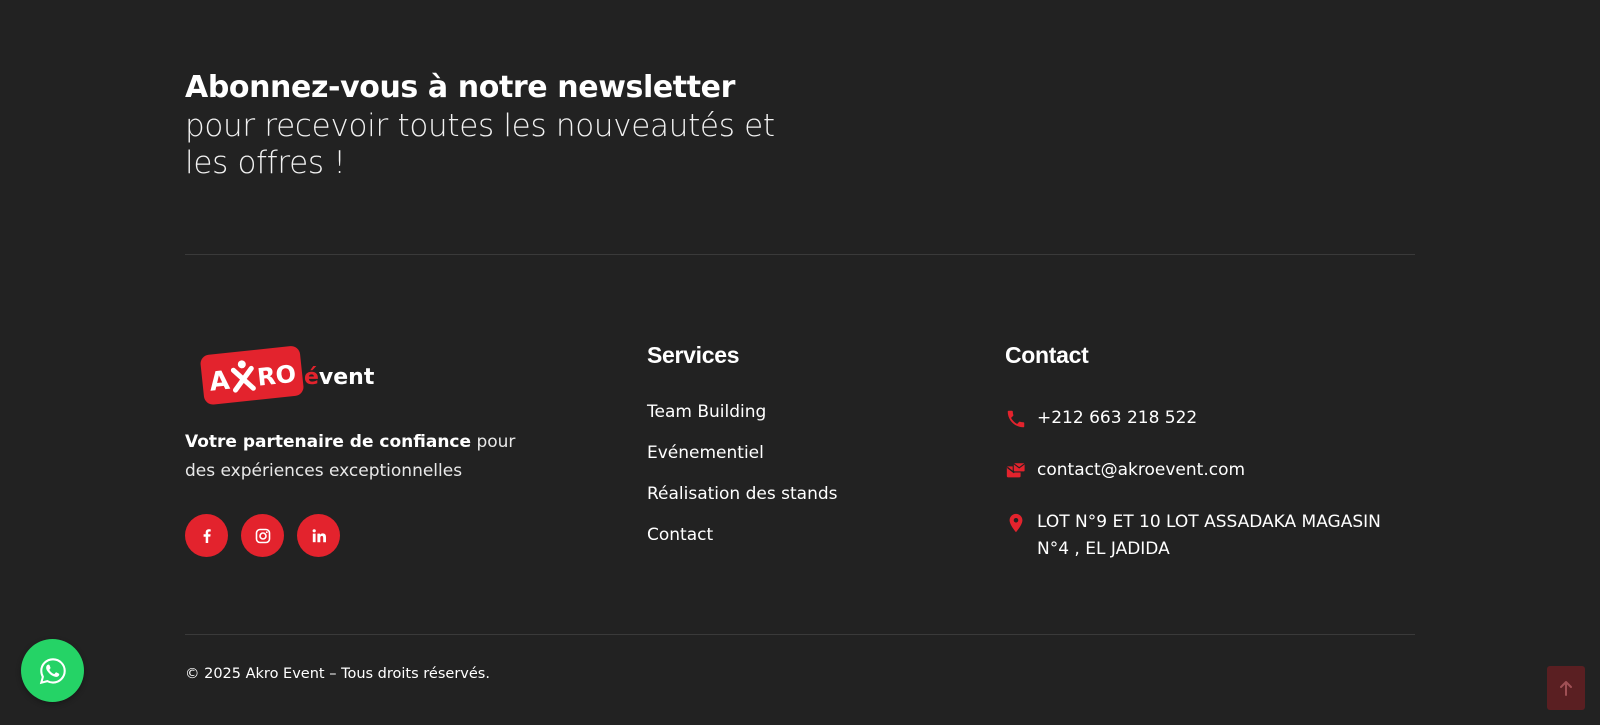 The height and width of the screenshot is (725, 1600). I want to click on services-link-stands: Réalisation des stands, so click(742, 502).